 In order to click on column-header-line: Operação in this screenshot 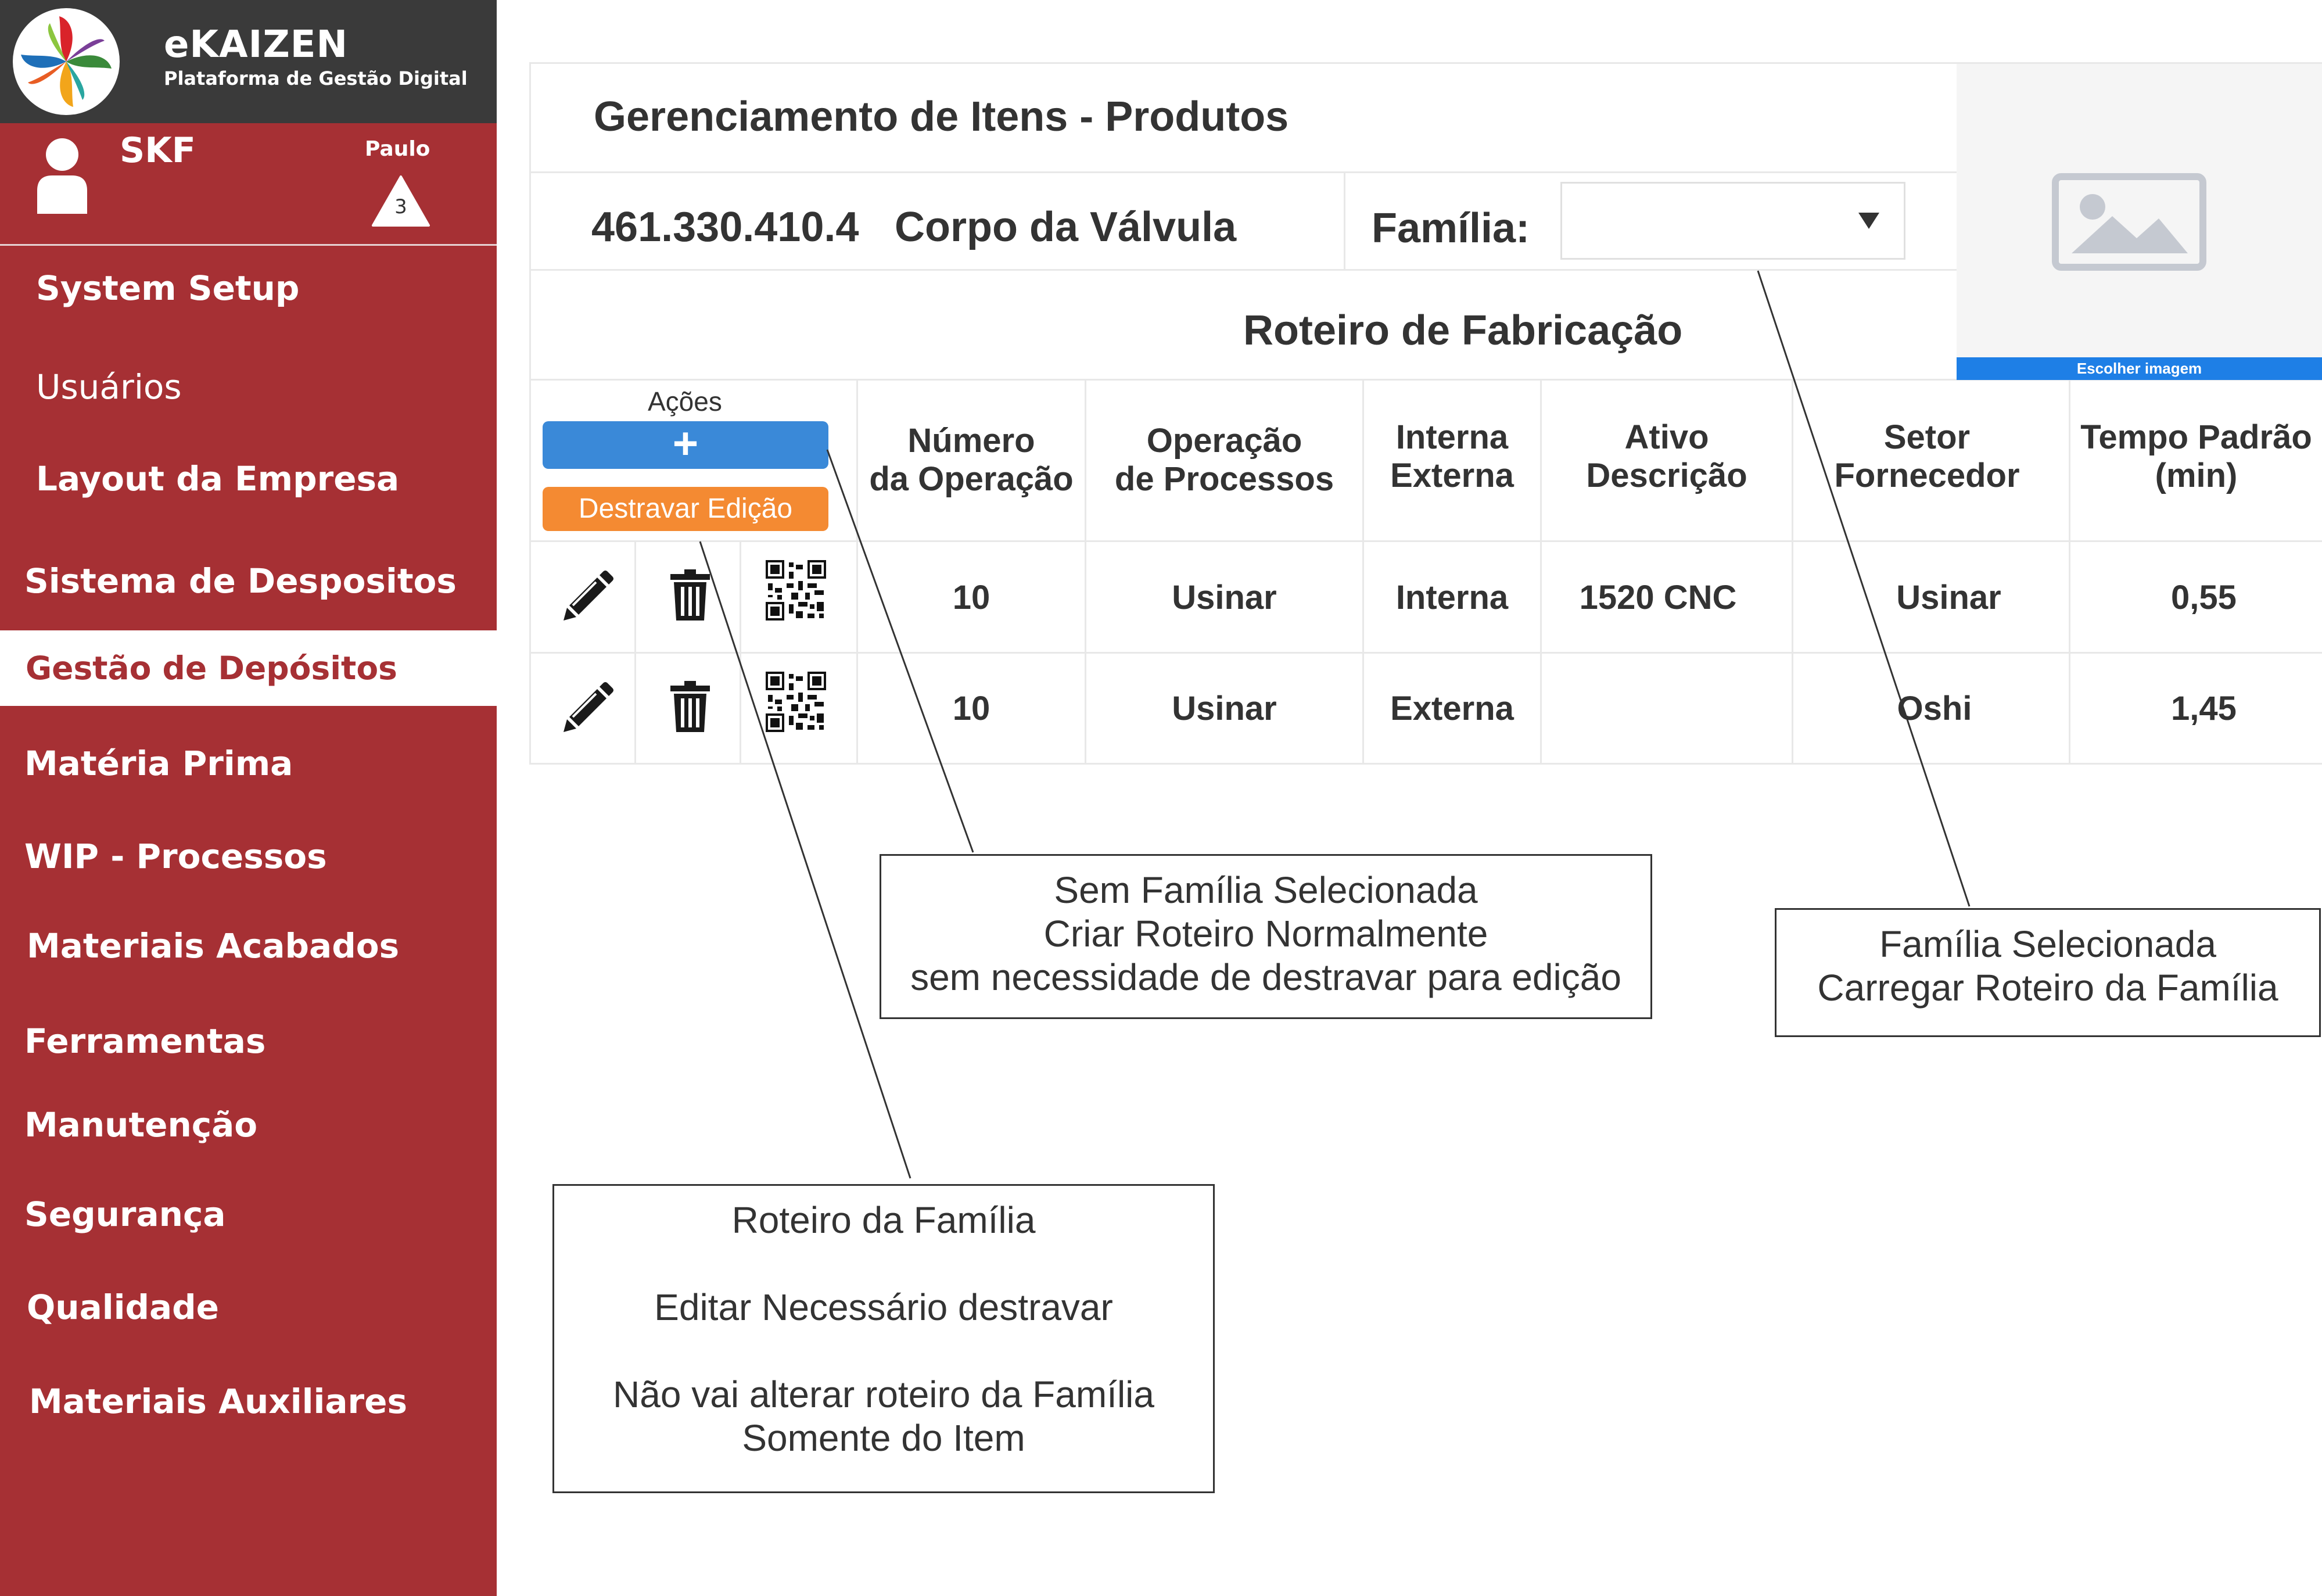, I will do `click(1224, 441)`.